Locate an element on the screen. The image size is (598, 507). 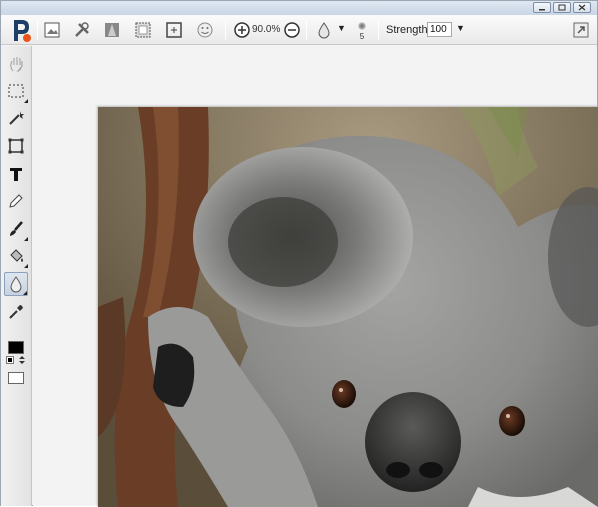
tool-hand is located at coordinates (16, 64).